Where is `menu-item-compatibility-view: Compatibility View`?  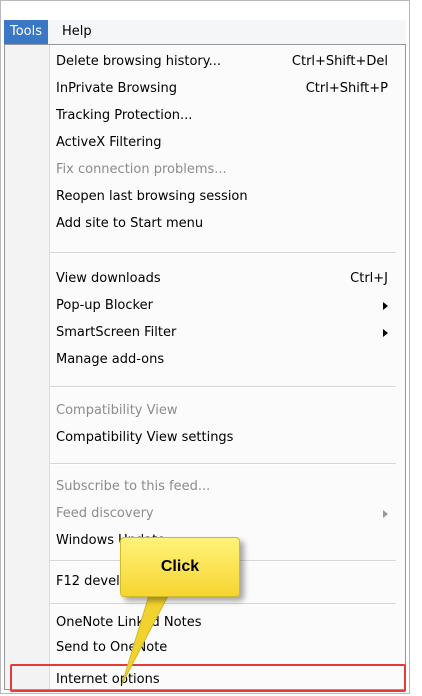
menu-item-compatibility-view: Compatibility View is located at coordinates (221, 410).